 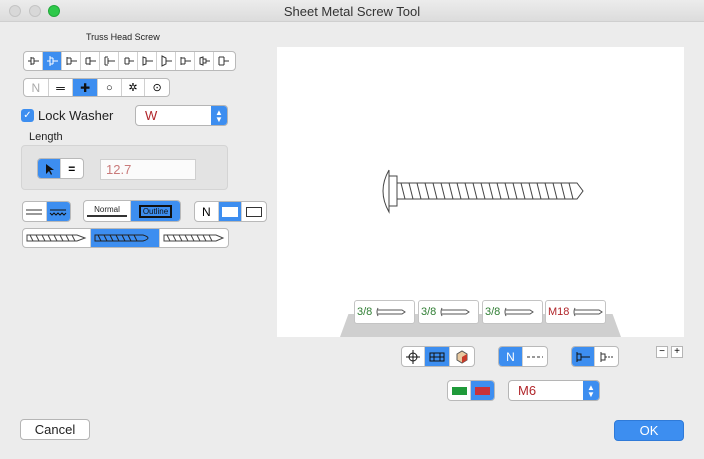 I want to click on drive-type-selector: N ═ ✚ ○ ✲ ⊙, so click(x=96, y=87).